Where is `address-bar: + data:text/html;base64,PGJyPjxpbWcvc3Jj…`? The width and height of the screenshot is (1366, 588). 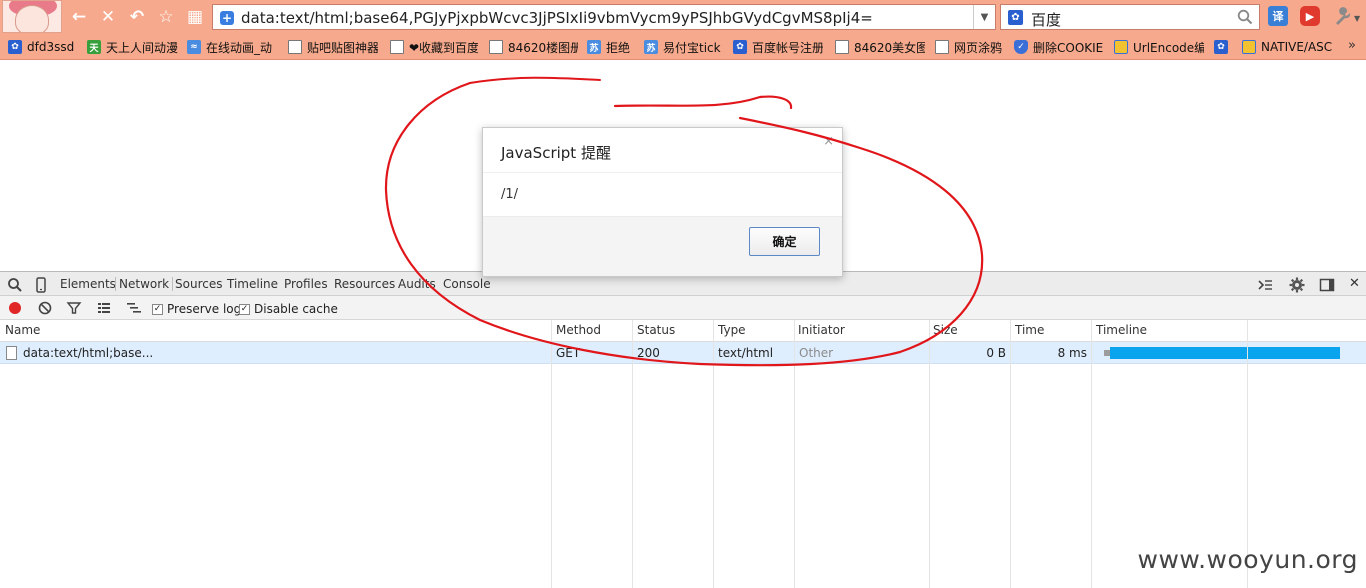
address-bar: + data:text/html;base64,PGJyPjxpbWcvc3Jj… is located at coordinates (604, 17).